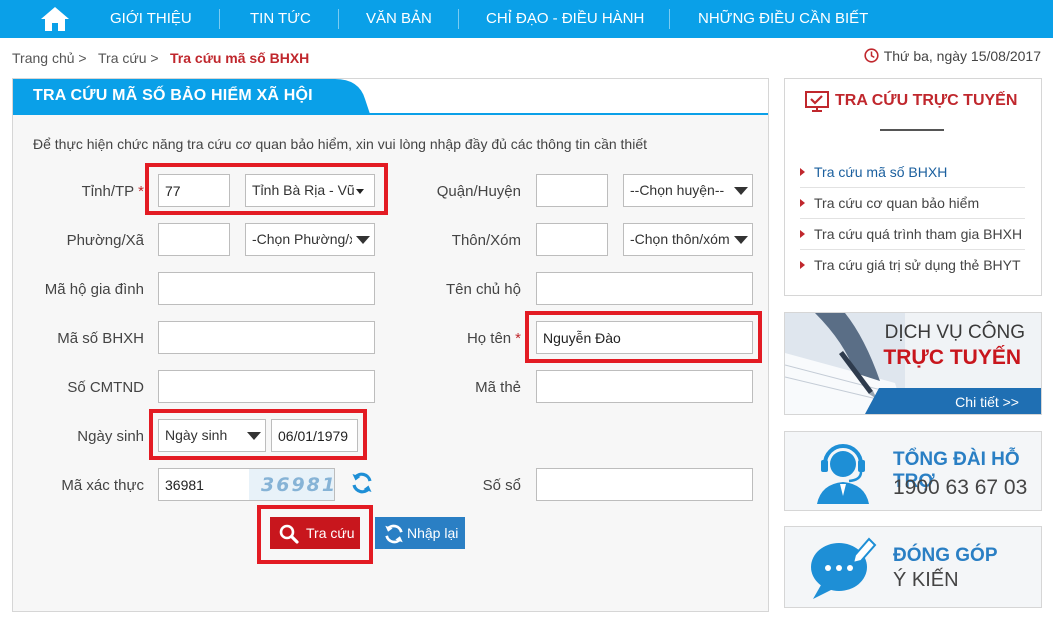 Image resolution: width=1053 pixels, height=620 pixels. I want to click on monitor-check-icon, so click(817, 101).